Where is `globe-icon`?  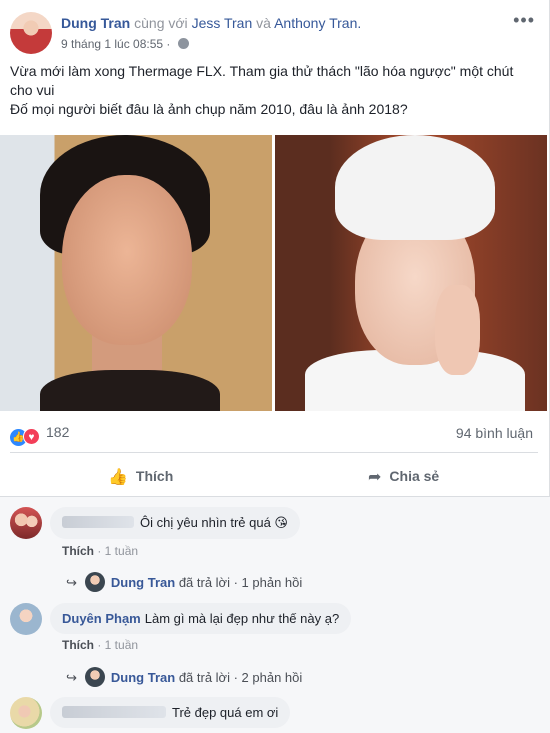
globe-icon is located at coordinates (183, 43).